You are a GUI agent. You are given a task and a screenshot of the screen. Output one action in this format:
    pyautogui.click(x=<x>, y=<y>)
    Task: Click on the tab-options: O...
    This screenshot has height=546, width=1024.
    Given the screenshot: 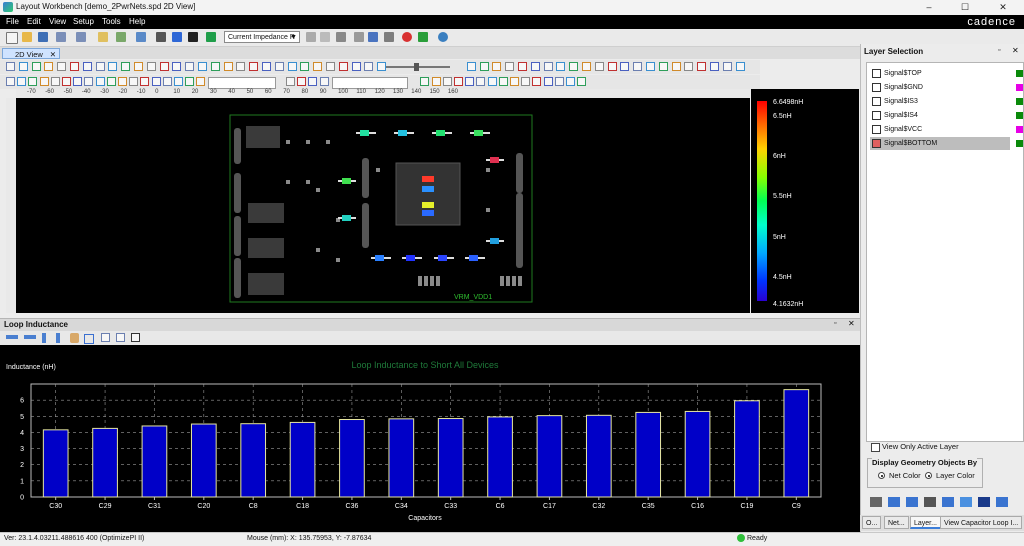 What is the action you would take?
    pyautogui.click(x=872, y=522)
    